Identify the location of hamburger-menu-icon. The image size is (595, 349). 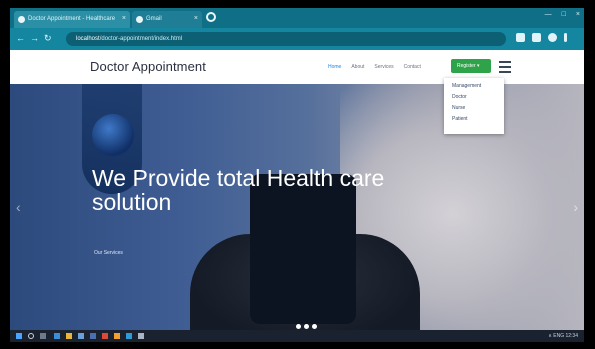
(505, 68).